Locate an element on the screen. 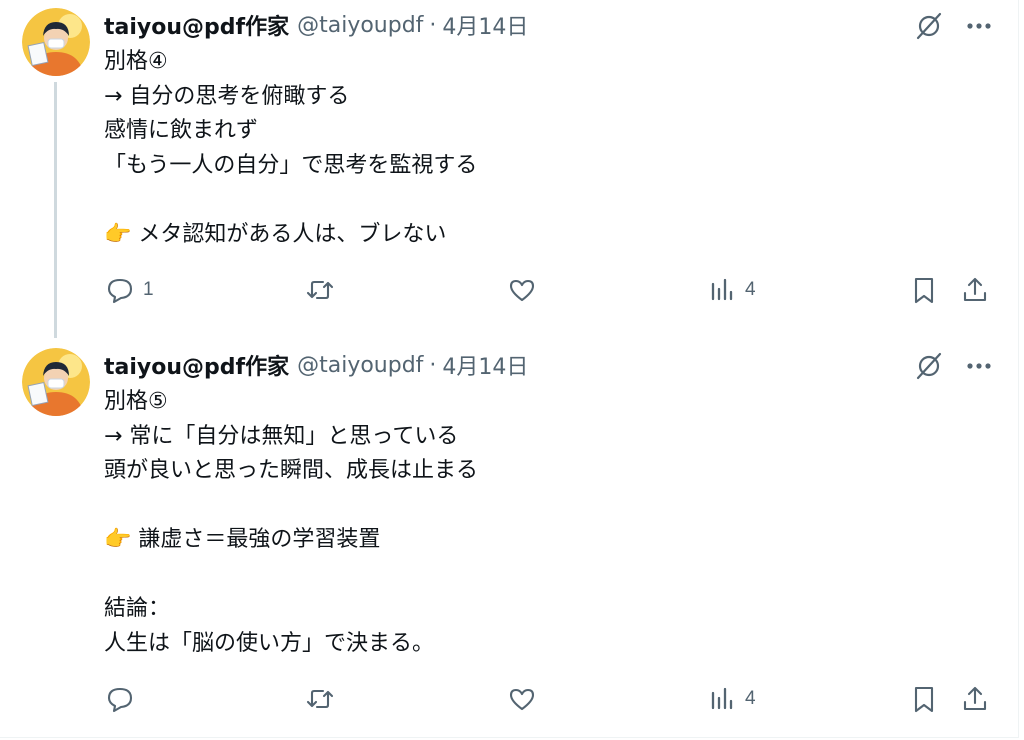 Image resolution: width=1024 pixels, height=740 pixels. text-line: 👉 謙虚さ＝最強の学習装置 is located at coordinates (242, 539).